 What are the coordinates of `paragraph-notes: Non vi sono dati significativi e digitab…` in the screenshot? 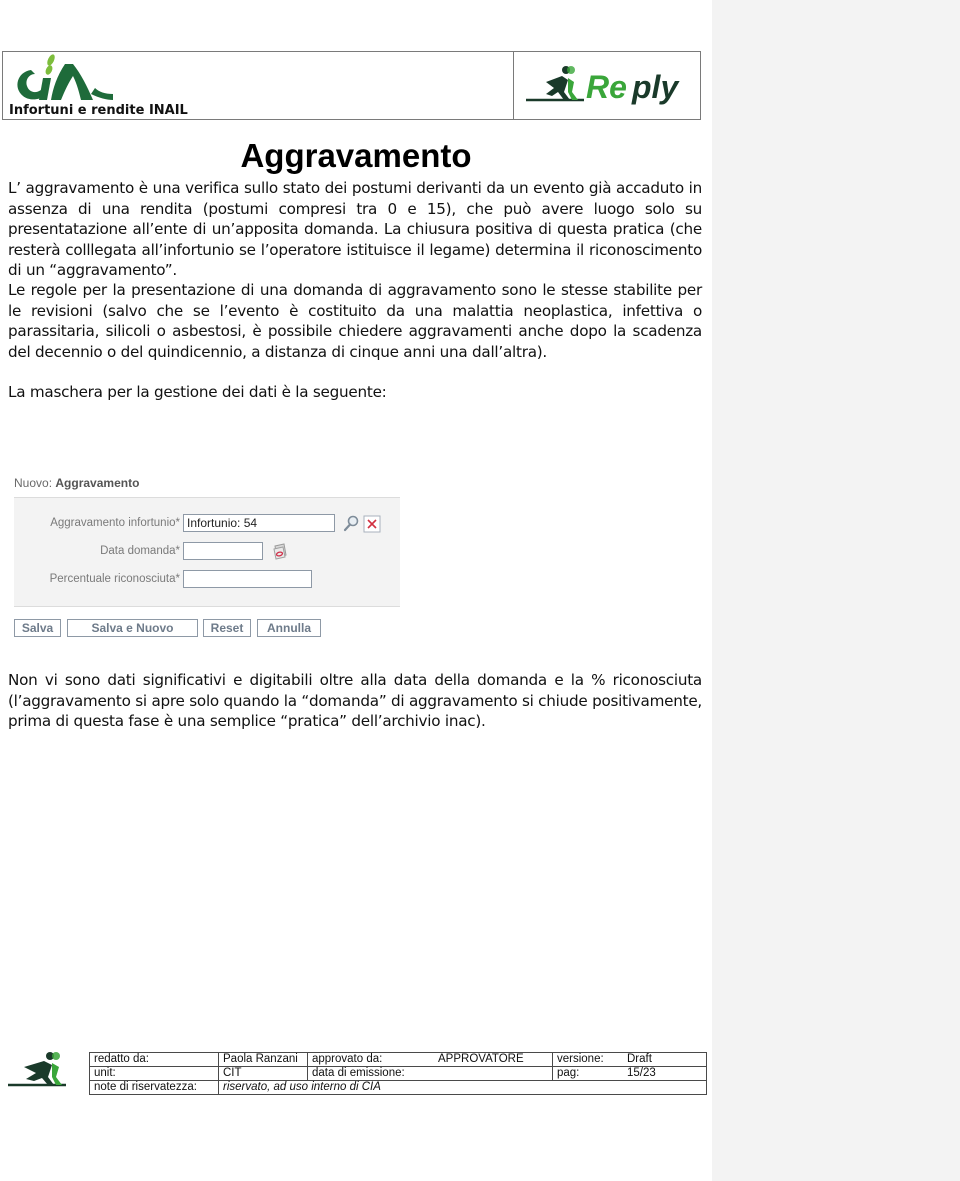 It's located at (355, 700).